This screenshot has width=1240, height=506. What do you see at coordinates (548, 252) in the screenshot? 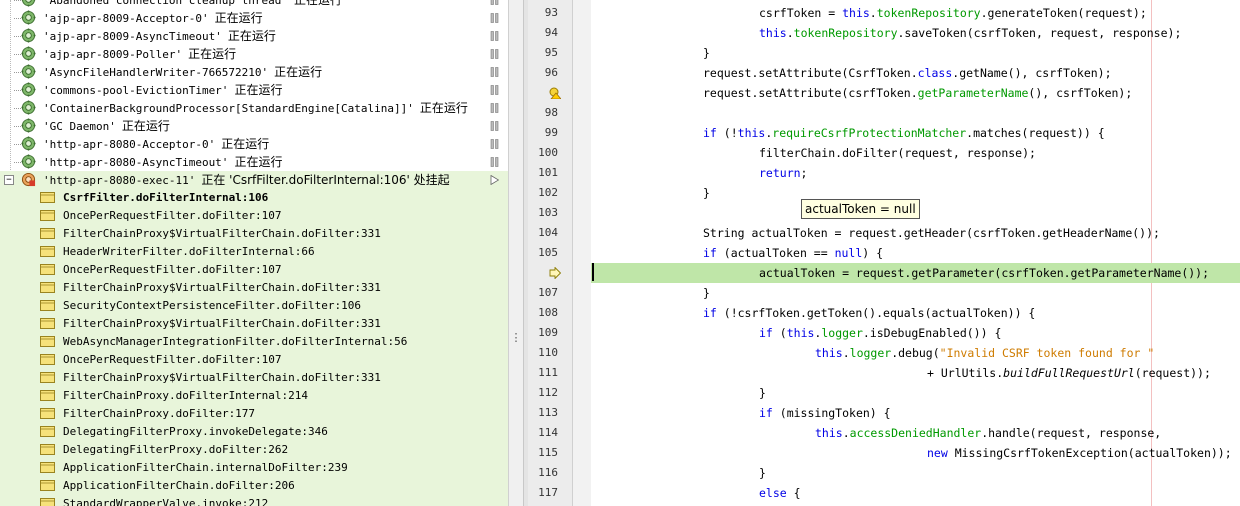
I see `line-number: 105` at bounding box center [548, 252].